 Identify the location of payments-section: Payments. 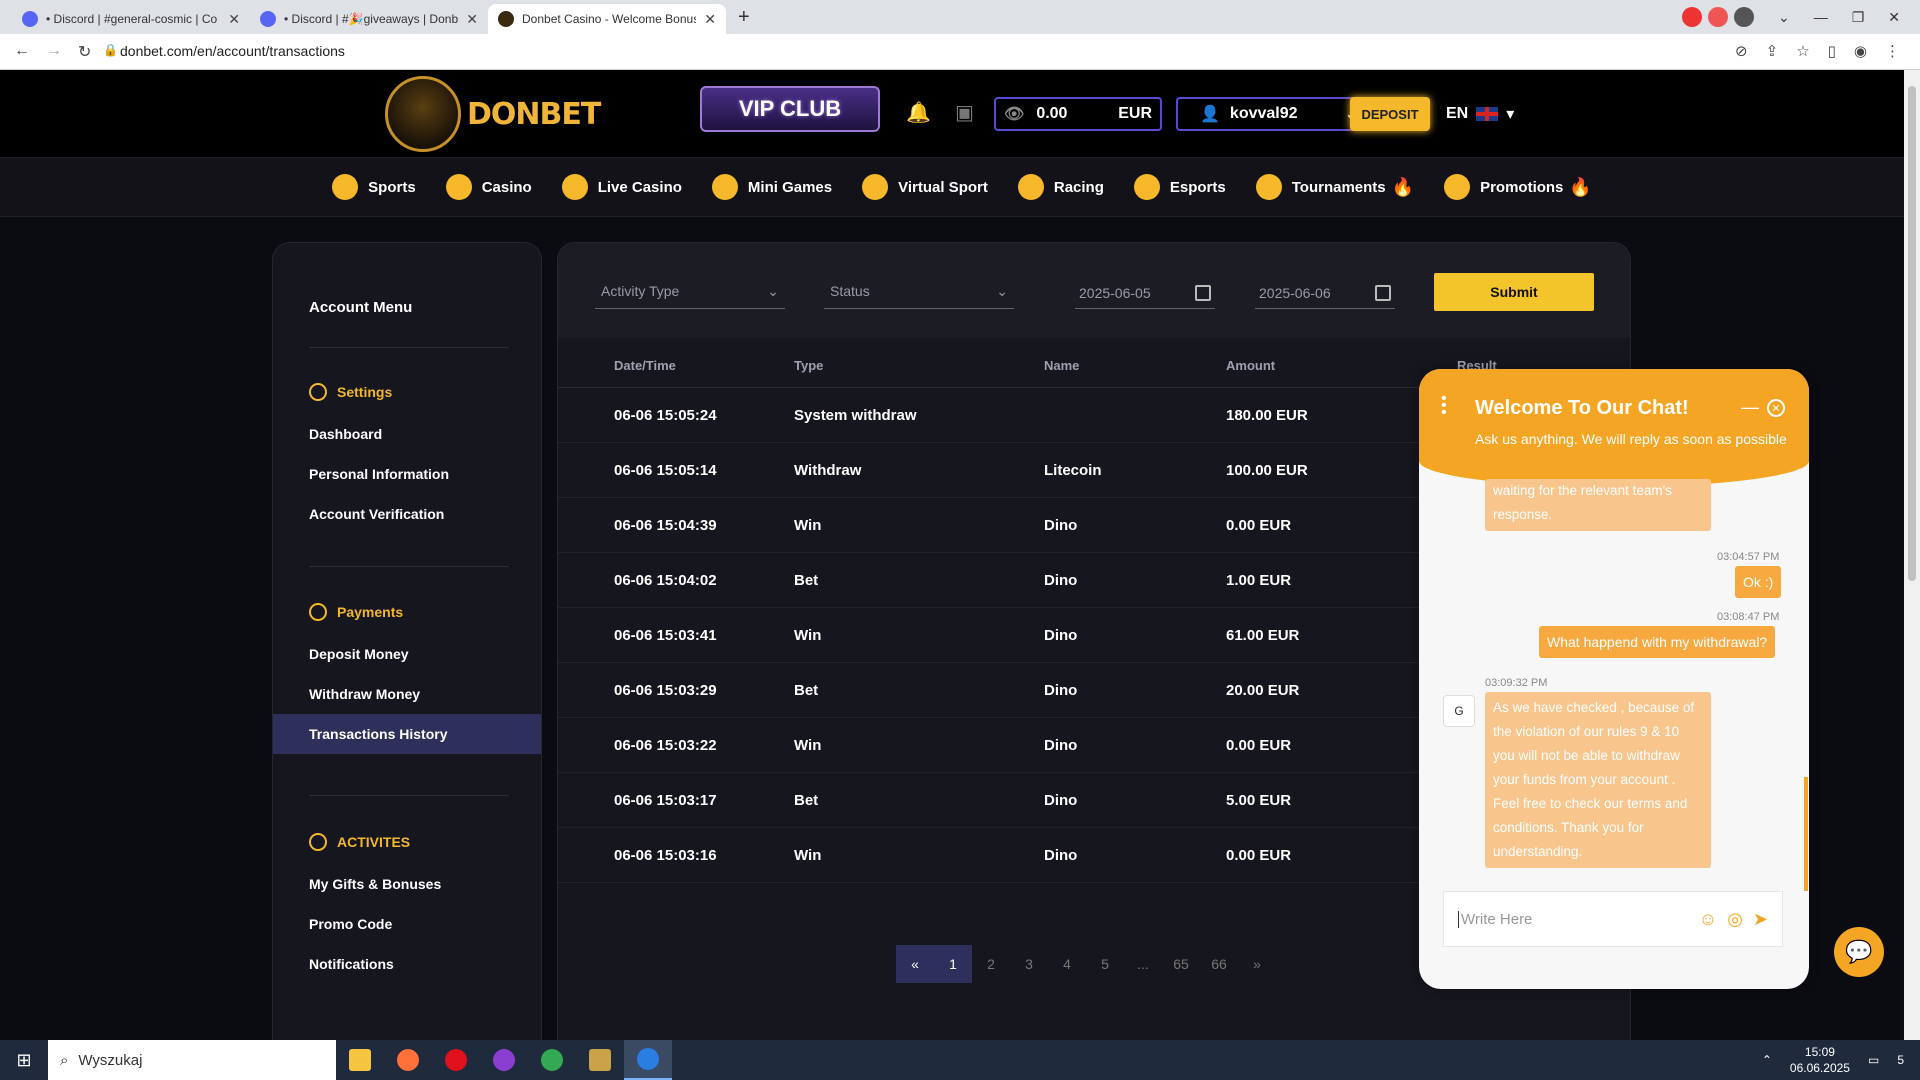
(356, 612).